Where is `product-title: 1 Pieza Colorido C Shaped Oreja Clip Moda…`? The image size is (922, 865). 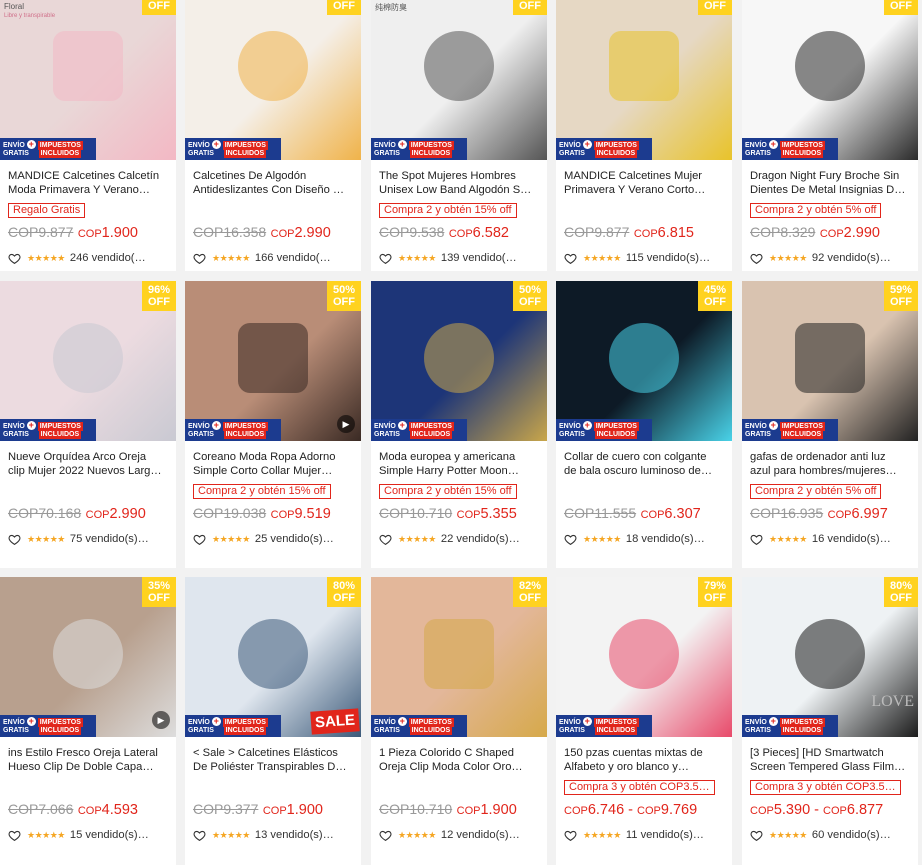
product-title: 1 Pieza Colorido C Shaped Oreja Clip Moda… is located at coordinates (459, 760).